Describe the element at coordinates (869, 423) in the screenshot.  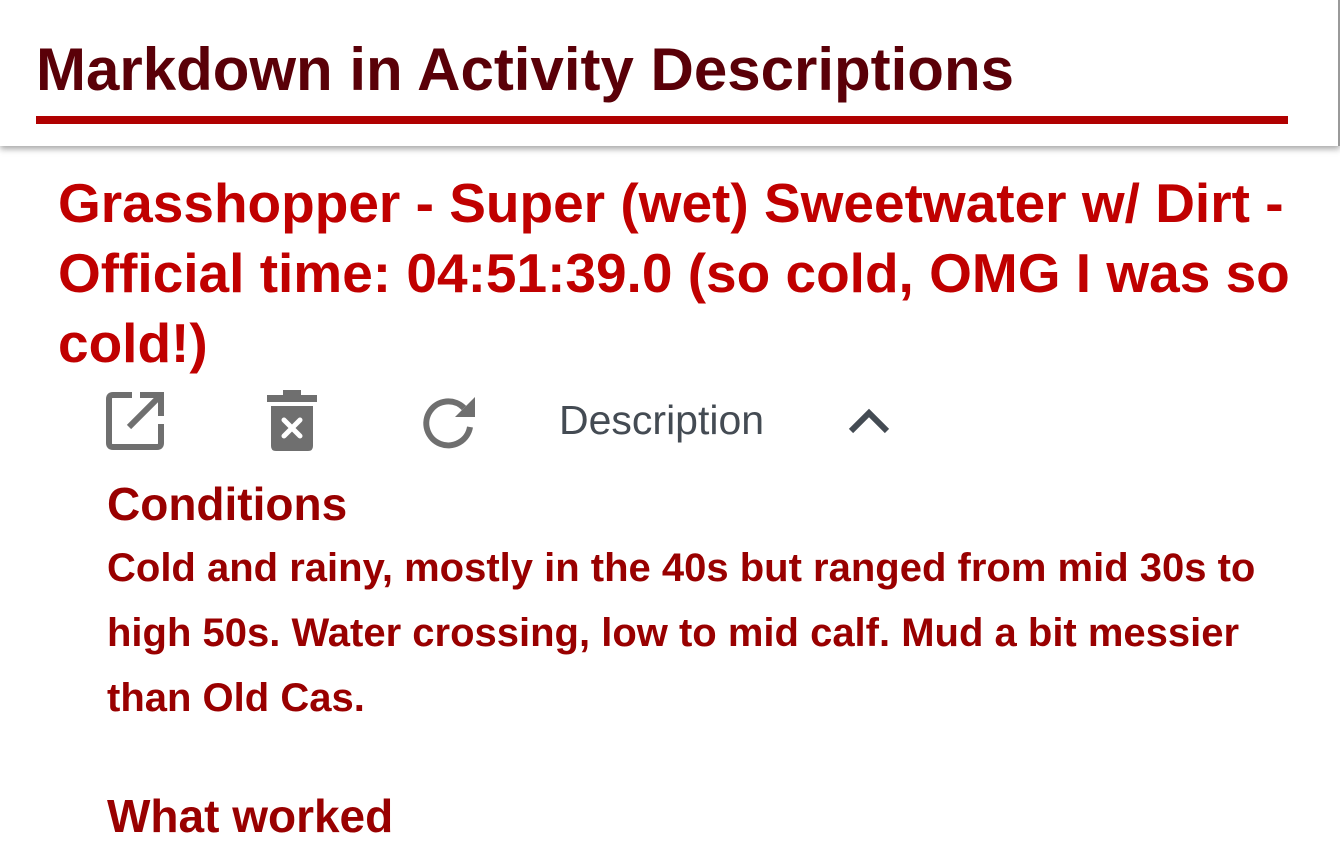
I see `chevron-up-icon` at that location.